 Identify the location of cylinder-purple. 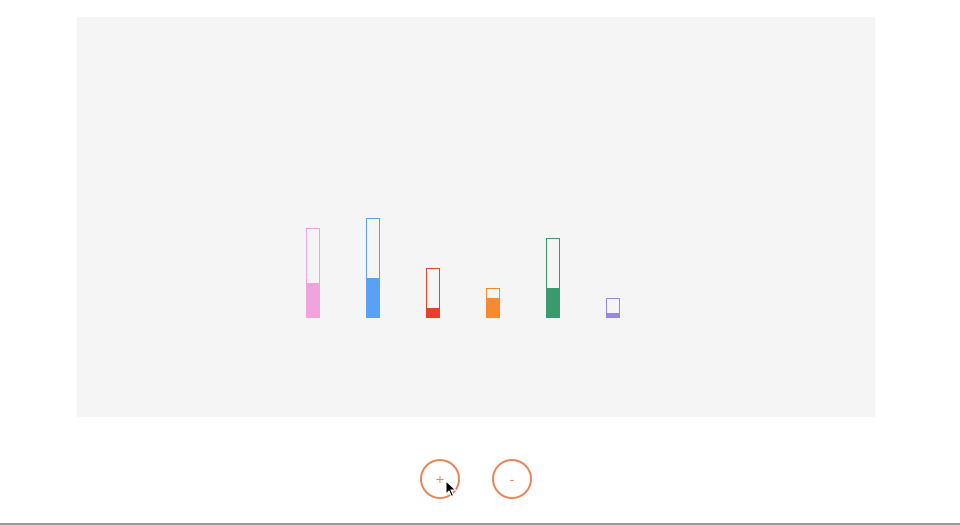
(613, 308).